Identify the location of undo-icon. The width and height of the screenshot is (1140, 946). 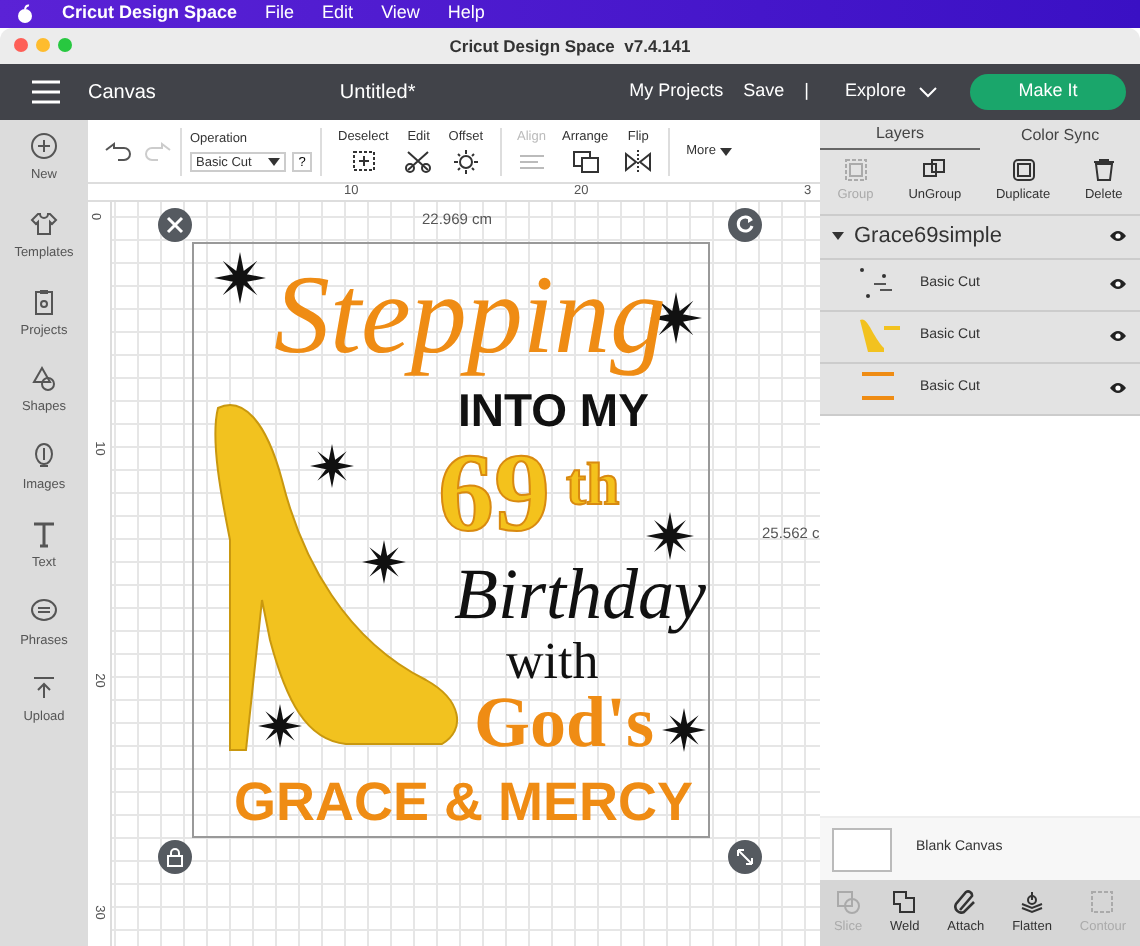
(118, 151).